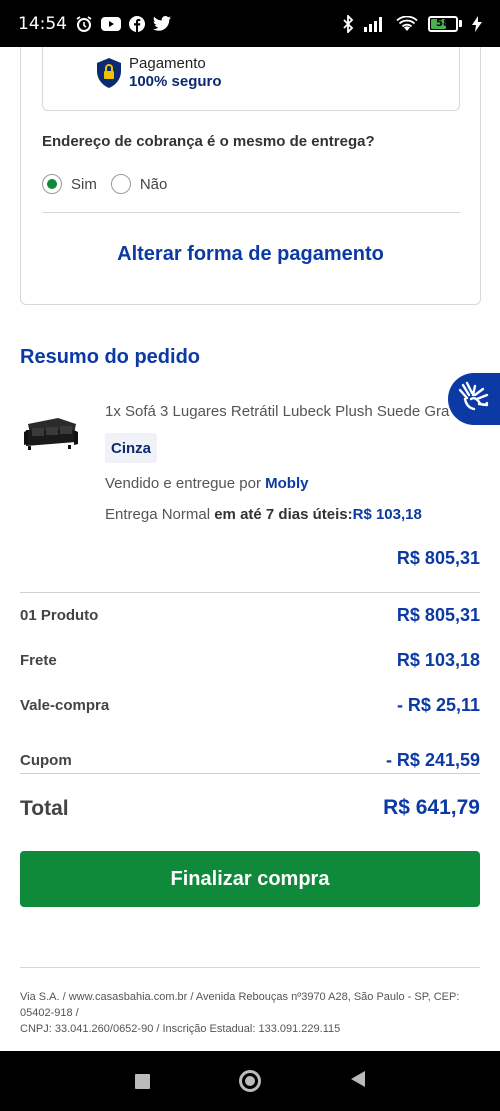 The image size is (500, 1111). What do you see at coordinates (38, 660) in the screenshot?
I see `shipping-label: Frete` at bounding box center [38, 660].